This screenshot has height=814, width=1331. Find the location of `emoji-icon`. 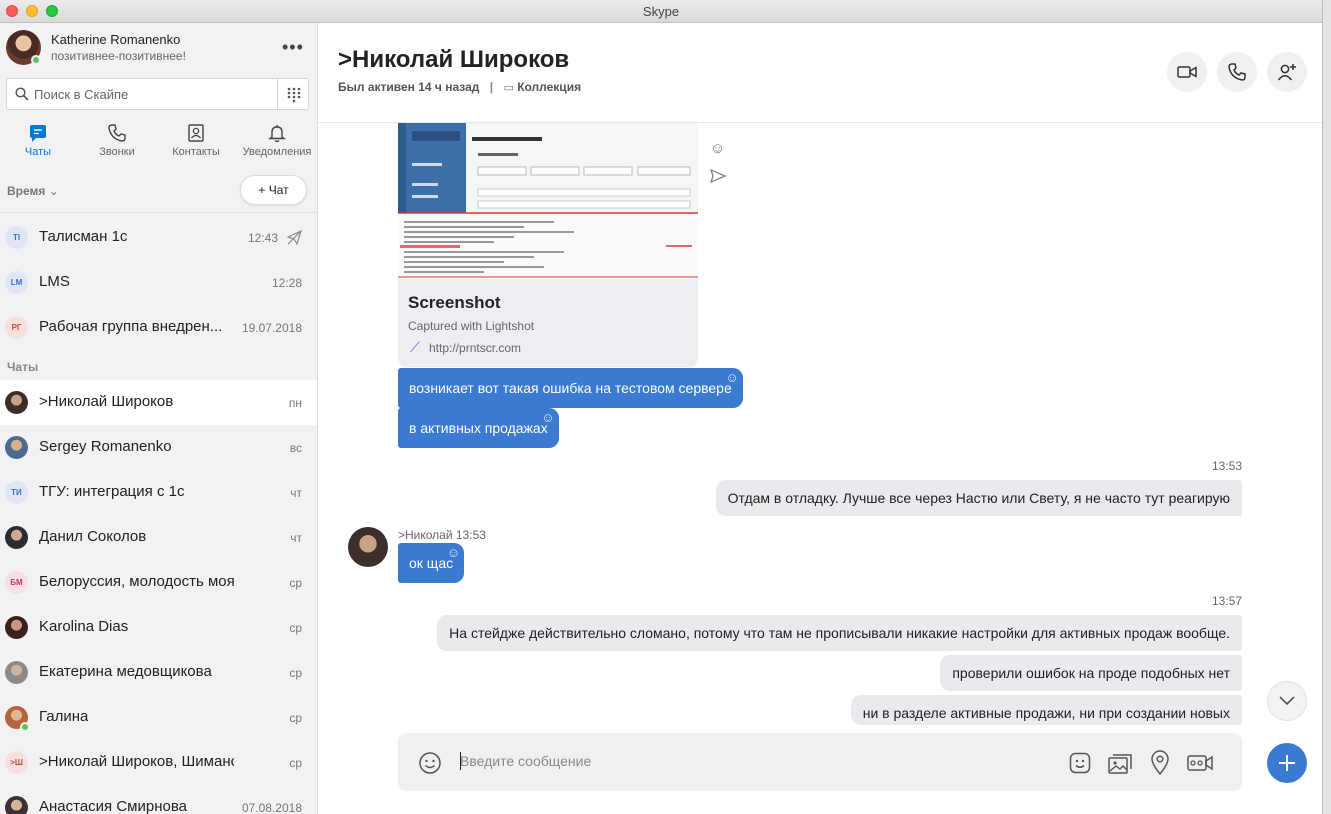

emoji-icon is located at coordinates (430, 763).